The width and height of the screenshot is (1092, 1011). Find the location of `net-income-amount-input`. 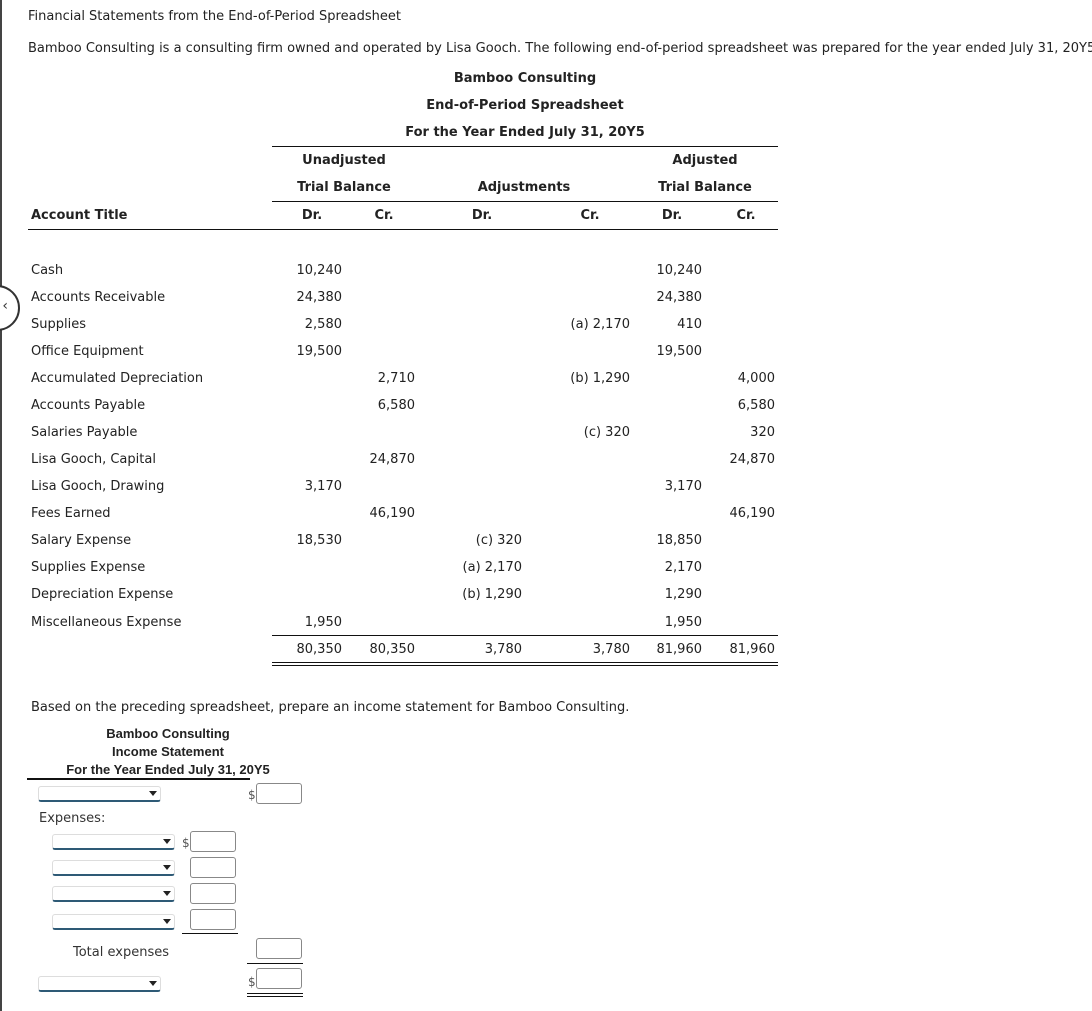

net-income-amount-input is located at coordinates (279, 978).